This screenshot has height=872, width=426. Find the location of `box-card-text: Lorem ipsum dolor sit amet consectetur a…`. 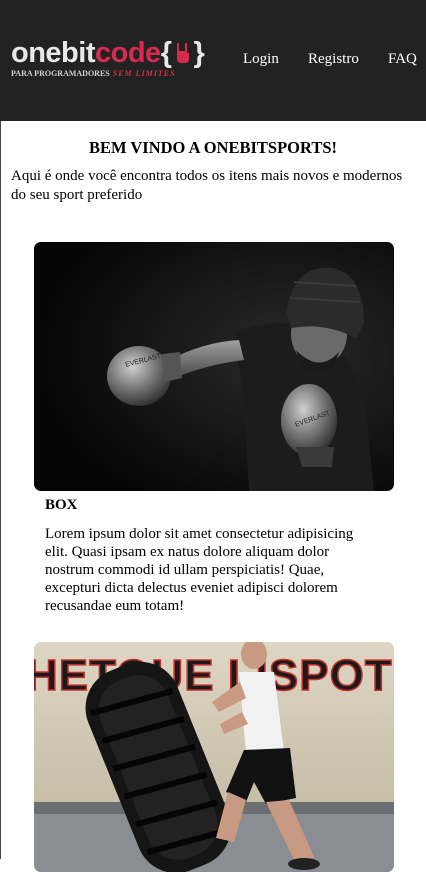

box-card-text: Lorem ipsum dolor sit amet consectetur a… is located at coordinates (199, 570).